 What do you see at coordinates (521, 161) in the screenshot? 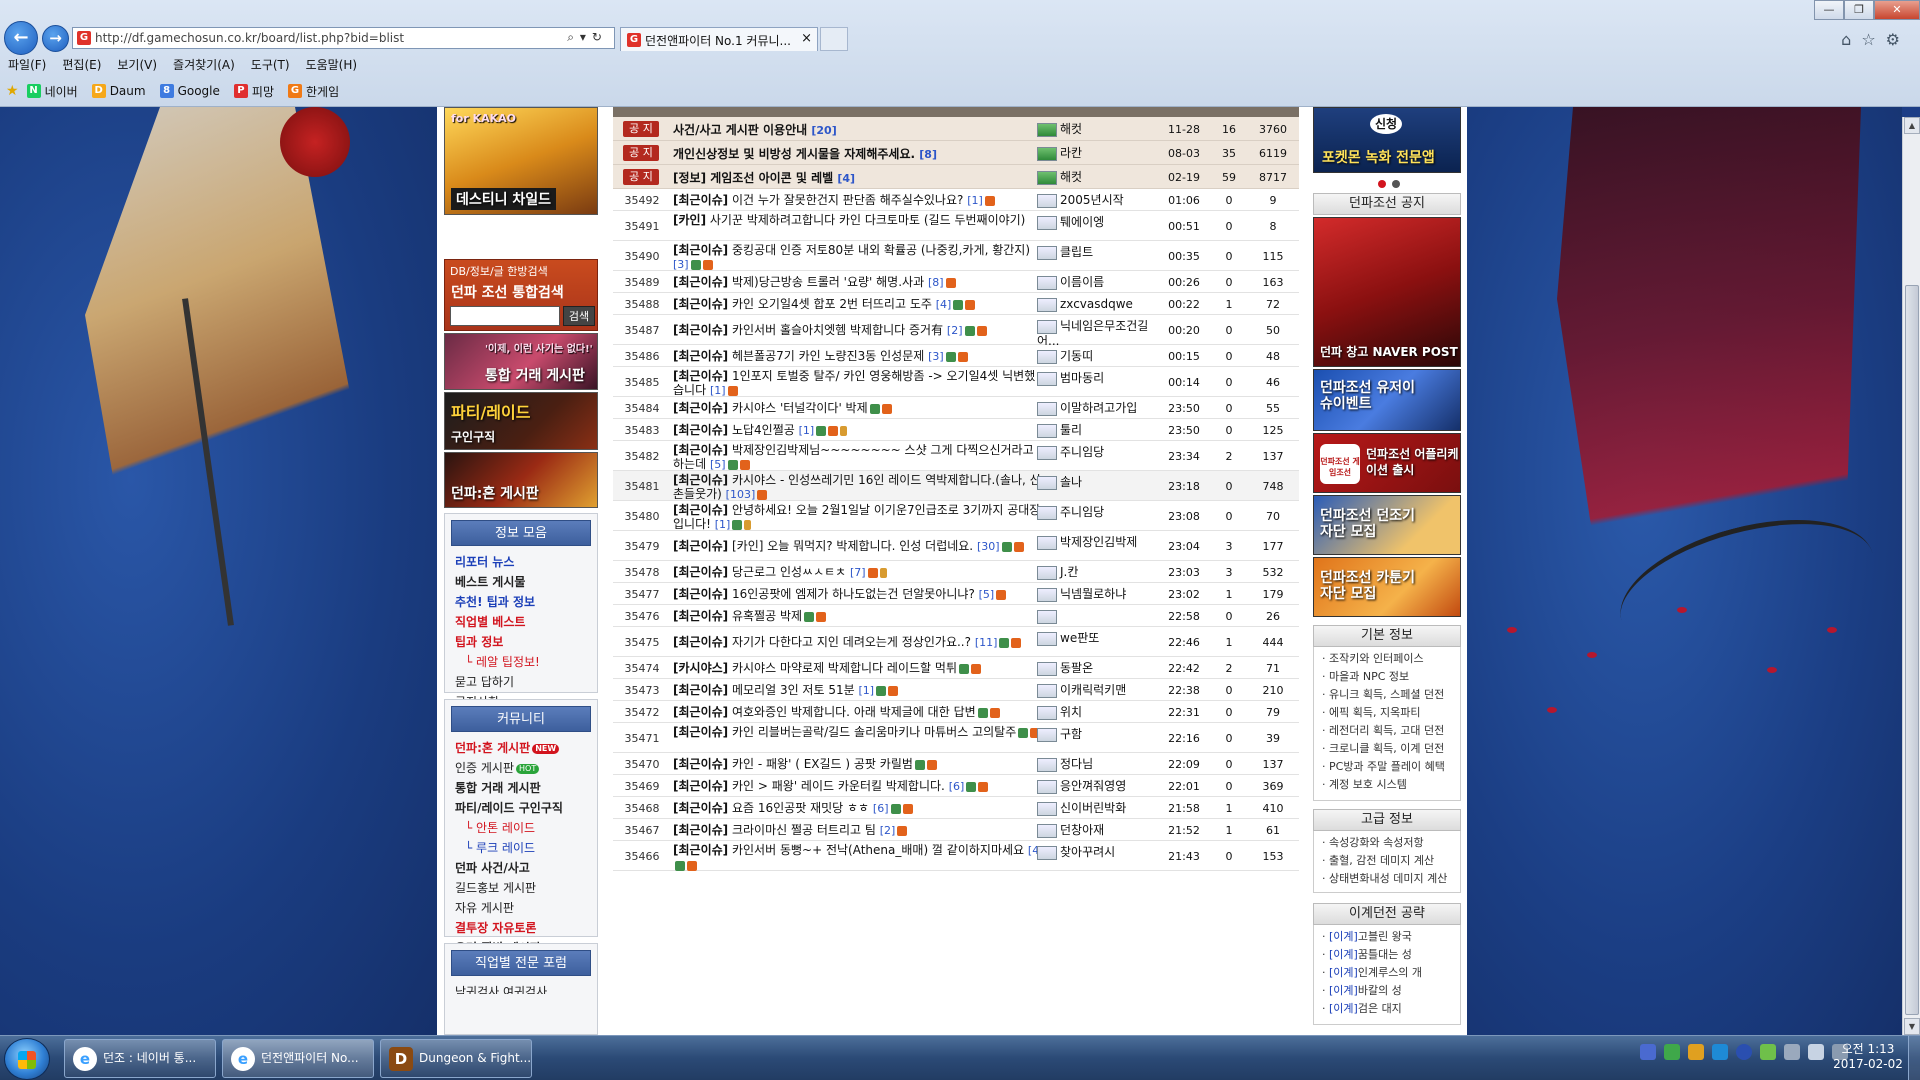
I see `destiny-child-banner: for KAKAO 데스티니 차일드` at bounding box center [521, 161].